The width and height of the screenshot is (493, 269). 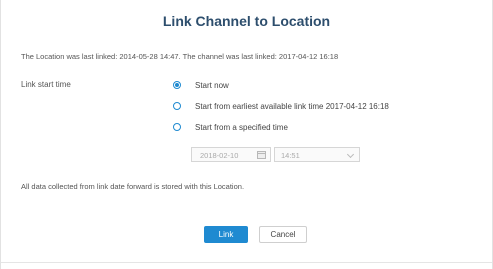 I want to click on radio-start-earliest, so click(x=177, y=106).